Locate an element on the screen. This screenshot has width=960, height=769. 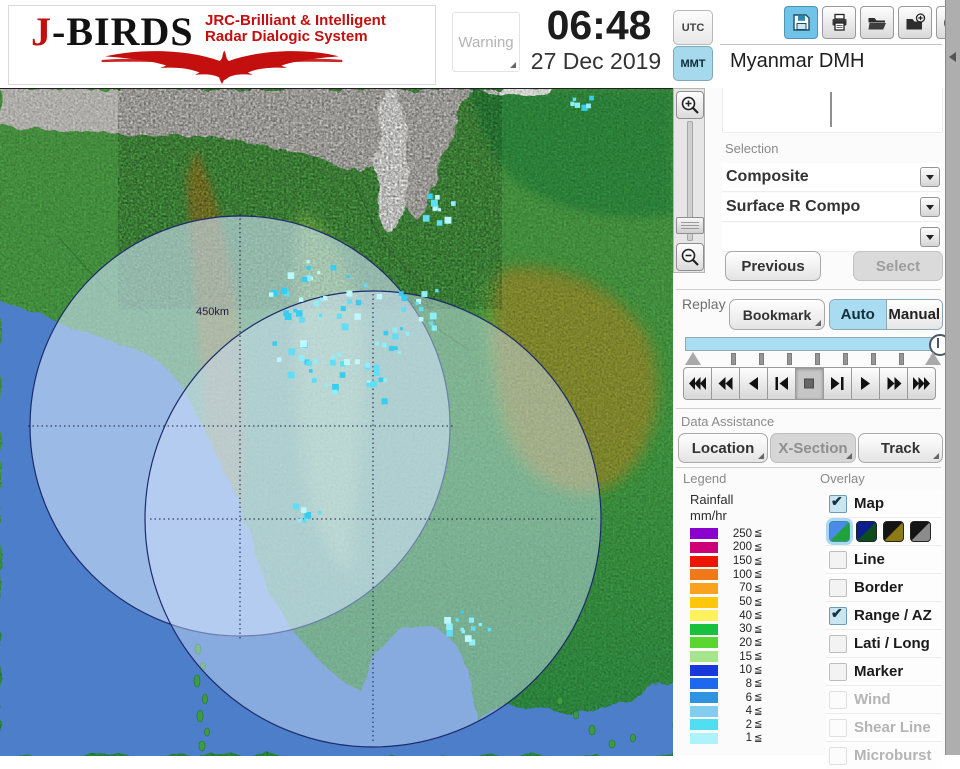
zoom-slider-thumb is located at coordinates (690, 225).